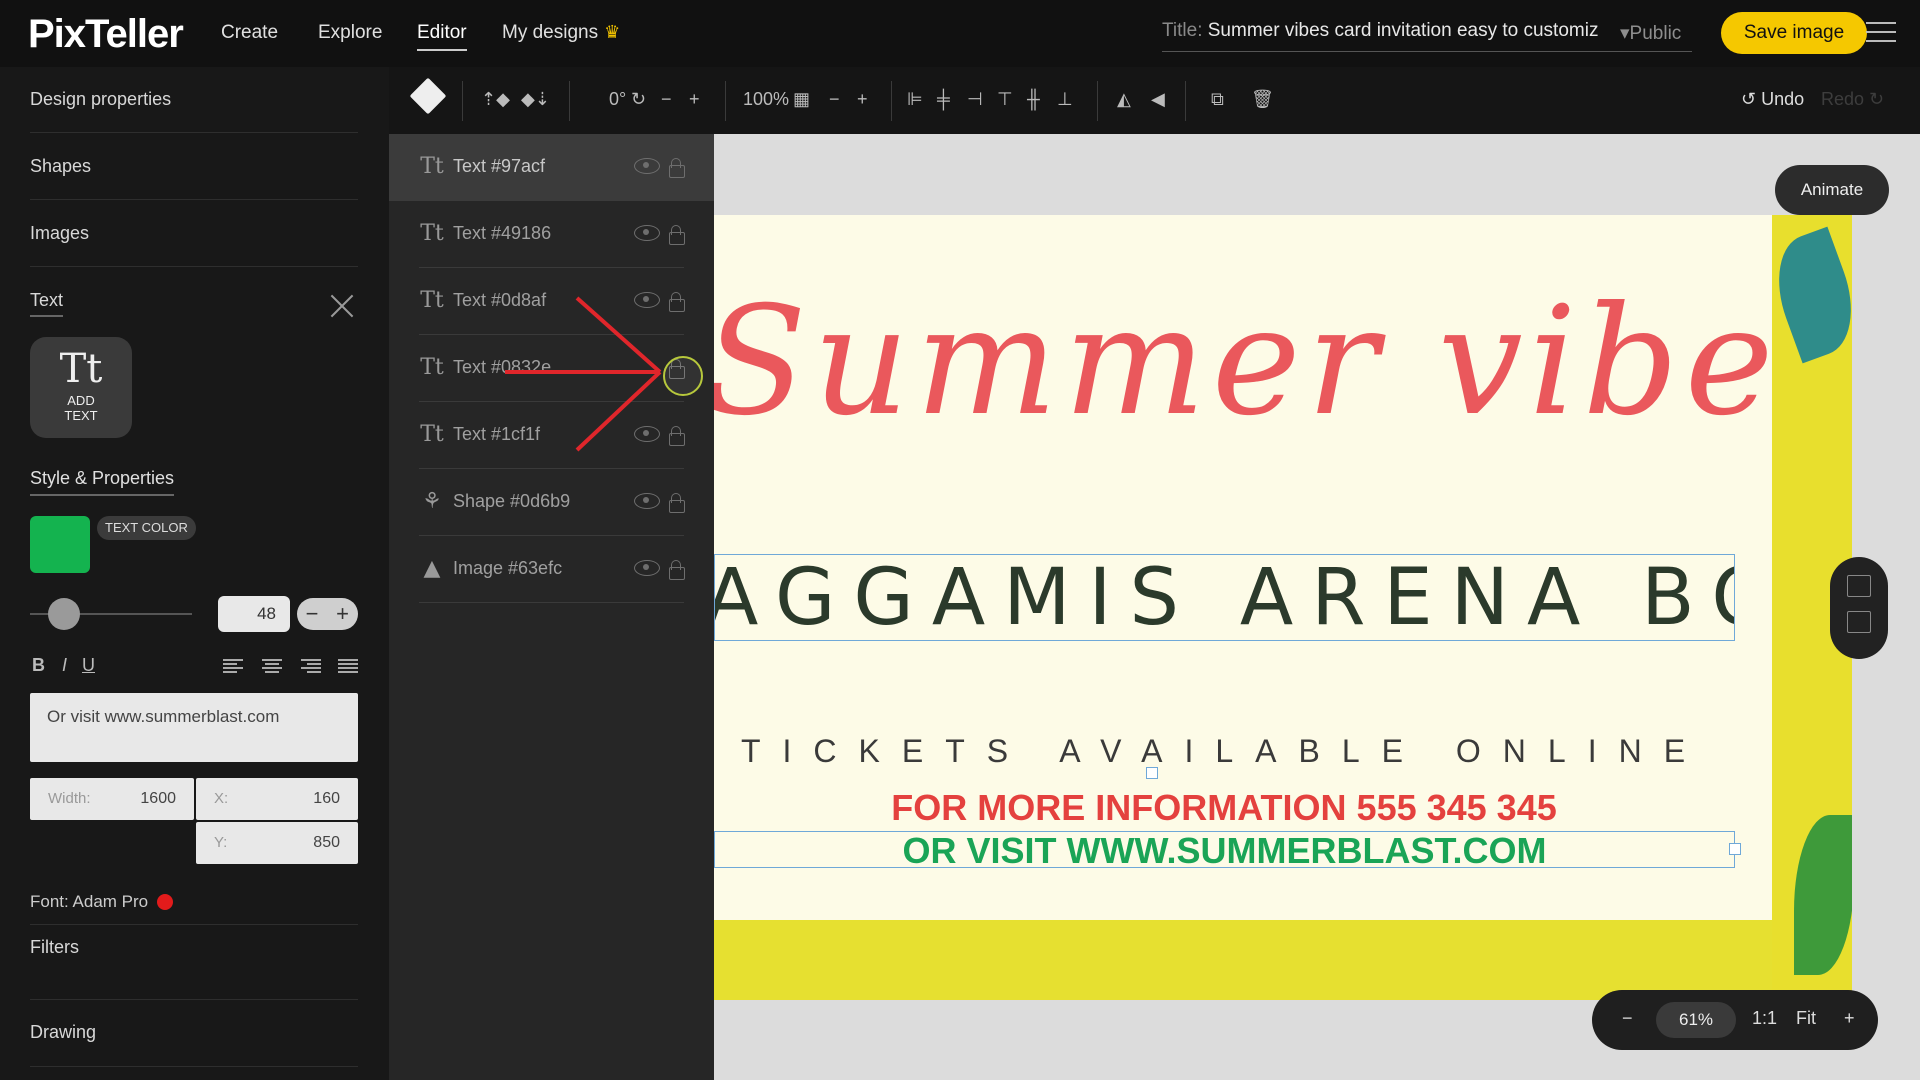  I want to click on font-size-increase-button: +, so click(342, 614).